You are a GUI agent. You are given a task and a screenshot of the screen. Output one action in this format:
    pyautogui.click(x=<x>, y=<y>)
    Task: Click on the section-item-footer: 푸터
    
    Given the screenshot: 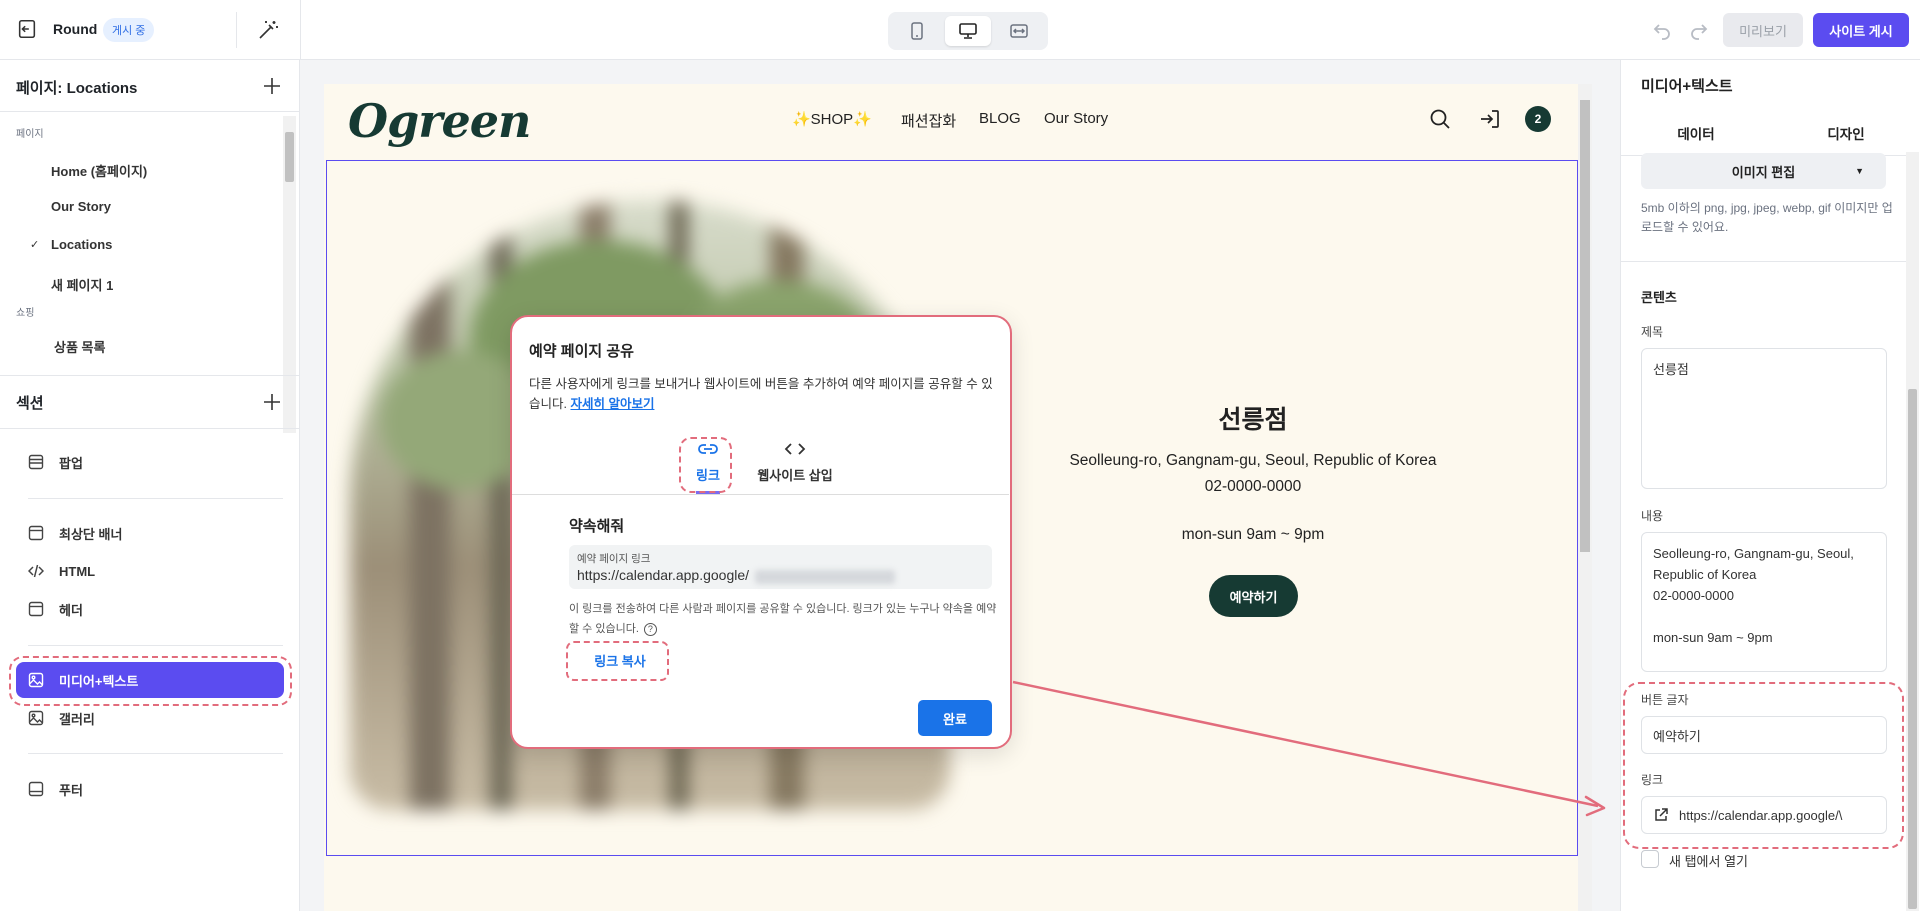 What is the action you would take?
    pyautogui.click(x=150, y=789)
    